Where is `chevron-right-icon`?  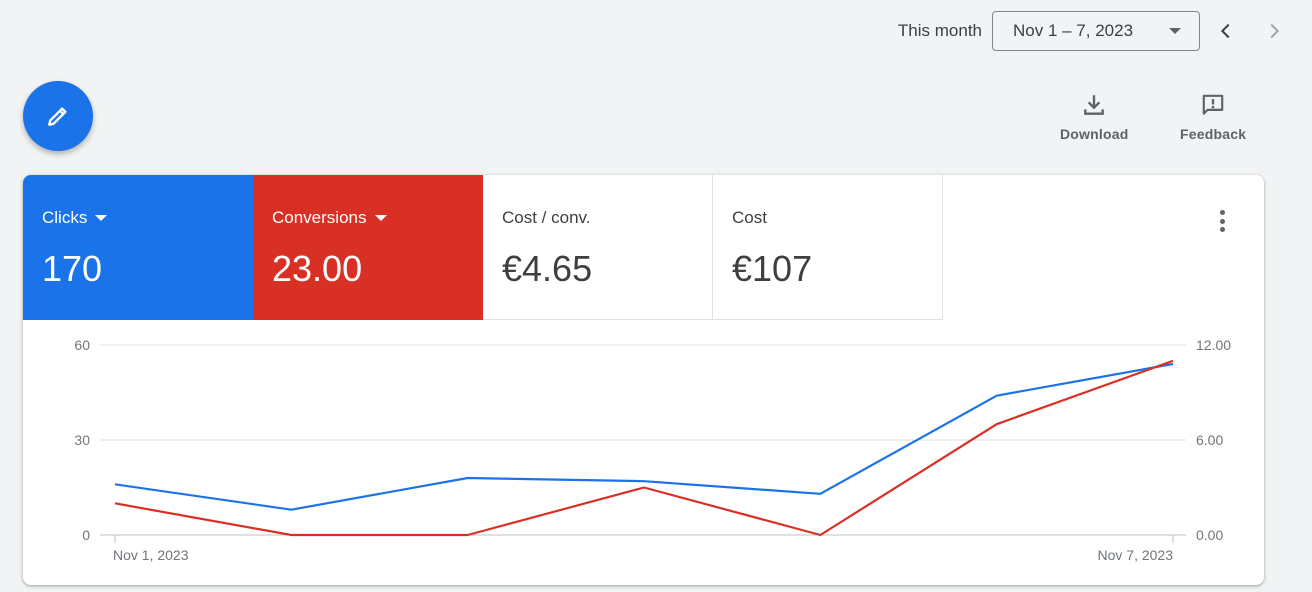 chevron-right-icon is located at coordinates (1274, 31).